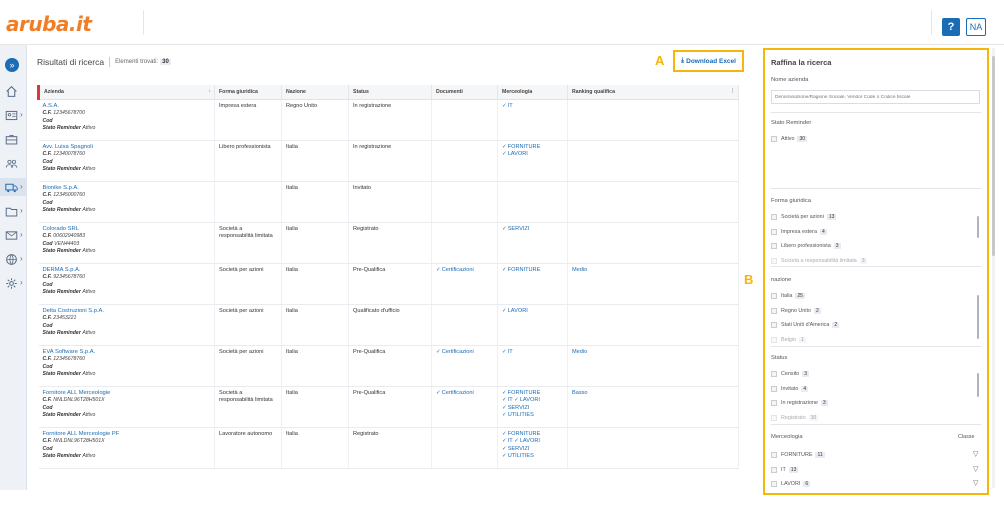 The image size is (1004, 508). What do you see at coordinates (13, 115) in the screenshot?
I see `nav-item-registry: ›` at bounding box center [13, 115].